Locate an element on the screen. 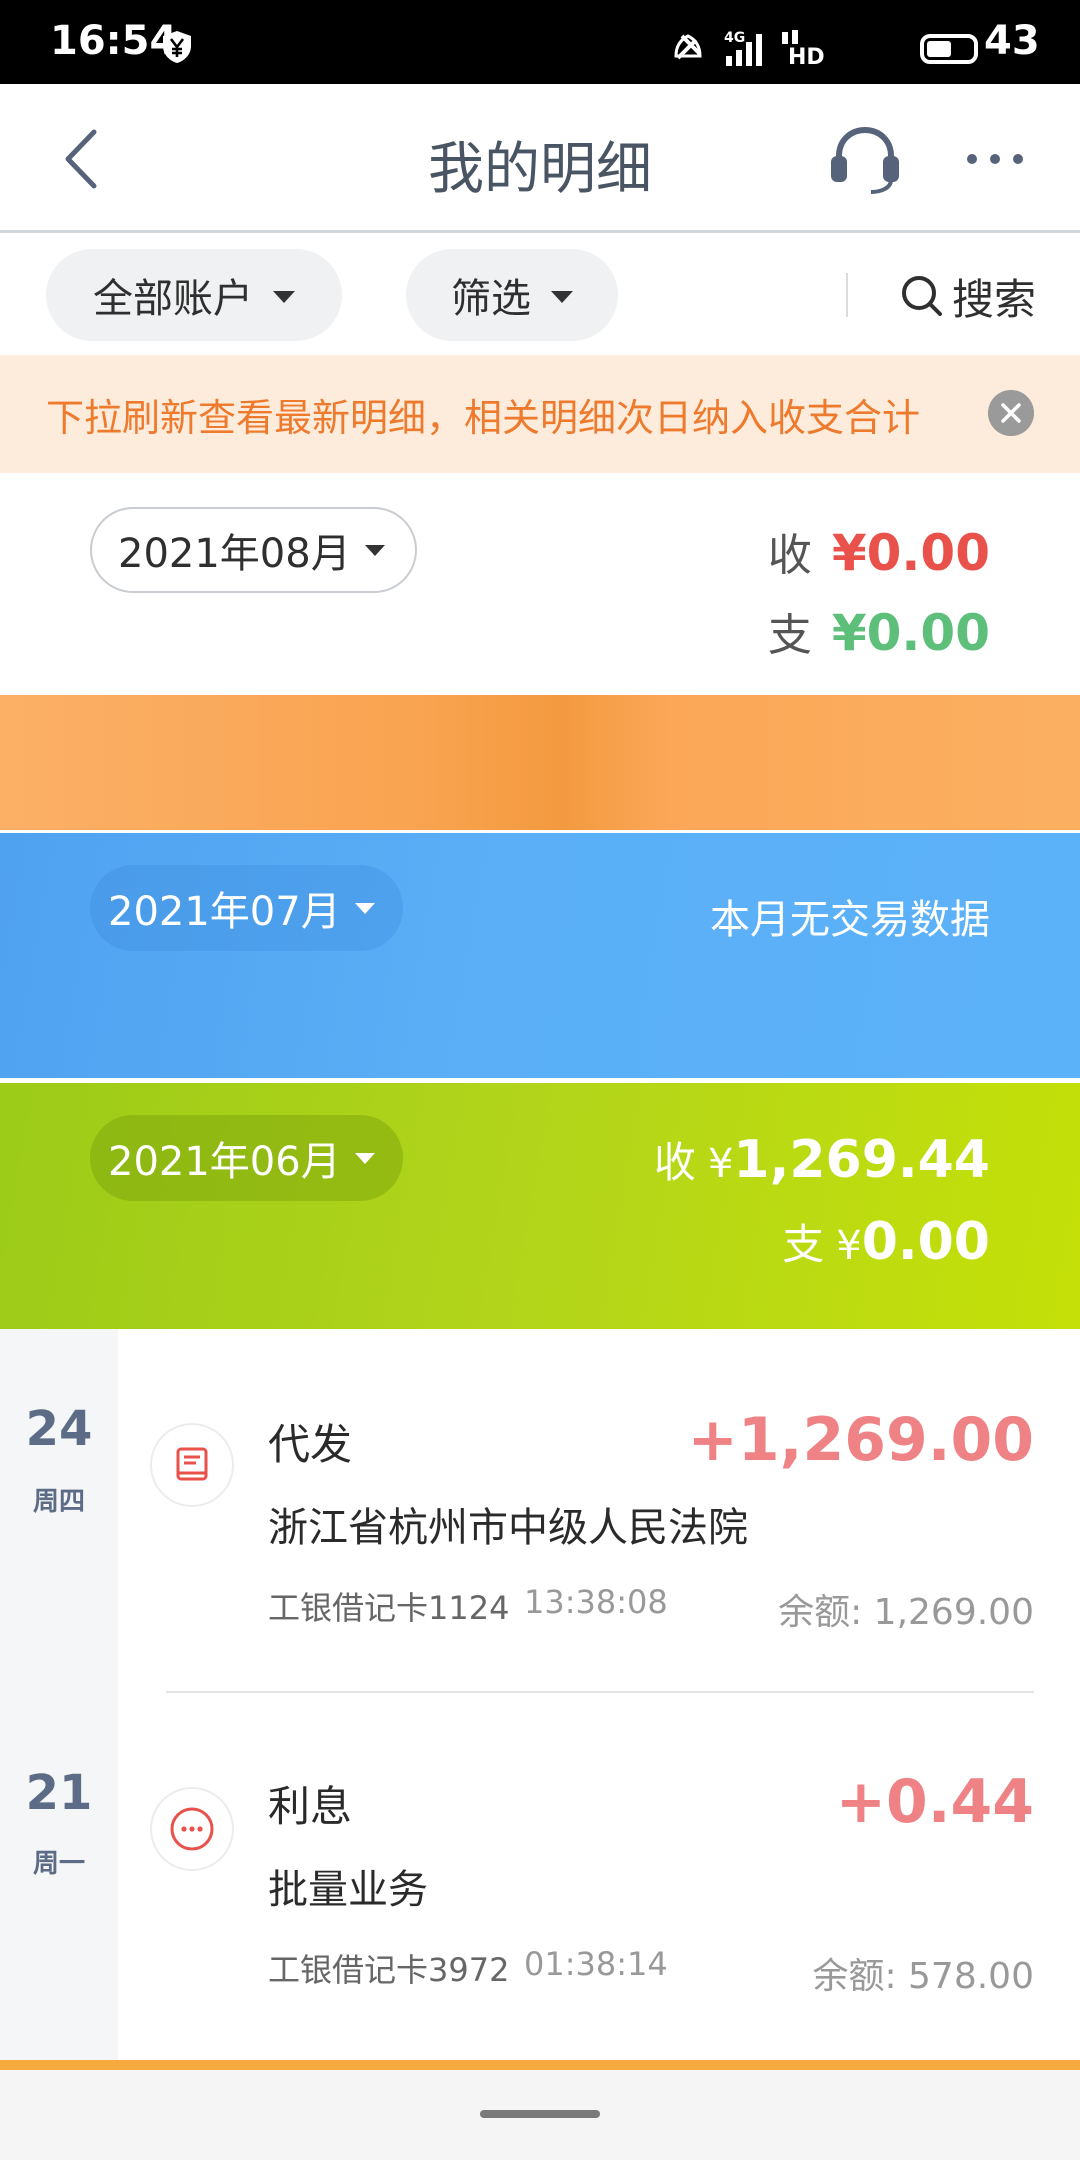 The height and width of the screenshot is (2160, 1080). bottom-accent-strip is located at coordinates (540, 2065).